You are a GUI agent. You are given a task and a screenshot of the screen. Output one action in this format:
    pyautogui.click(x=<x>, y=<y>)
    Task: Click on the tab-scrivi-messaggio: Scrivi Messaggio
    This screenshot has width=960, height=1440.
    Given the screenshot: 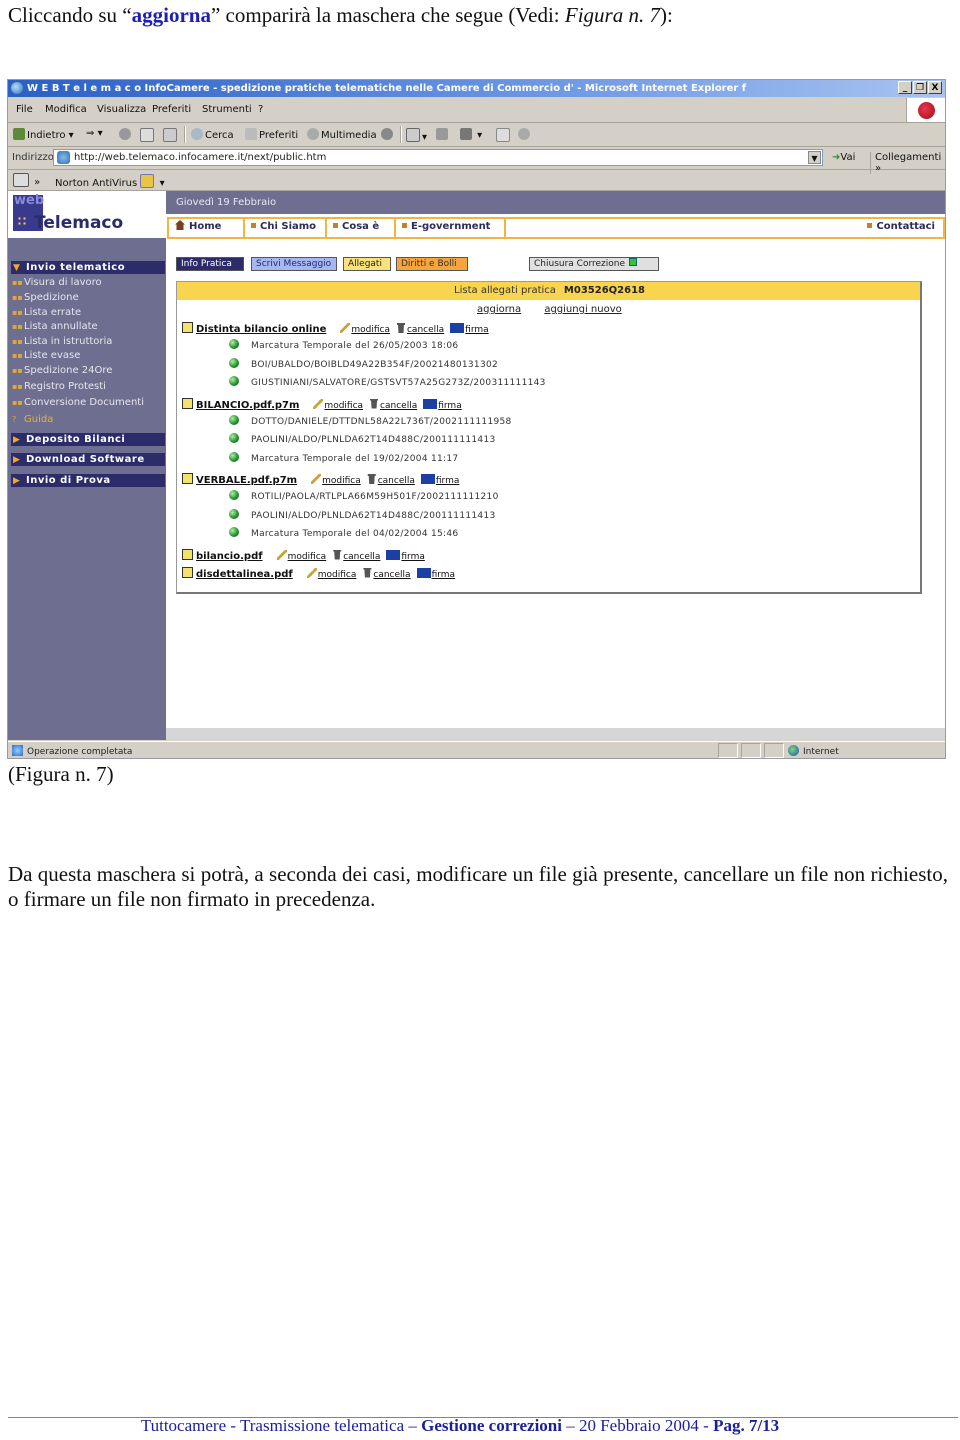 What is the action you would take?
    pyautogui.click(x=294, y=264)
    